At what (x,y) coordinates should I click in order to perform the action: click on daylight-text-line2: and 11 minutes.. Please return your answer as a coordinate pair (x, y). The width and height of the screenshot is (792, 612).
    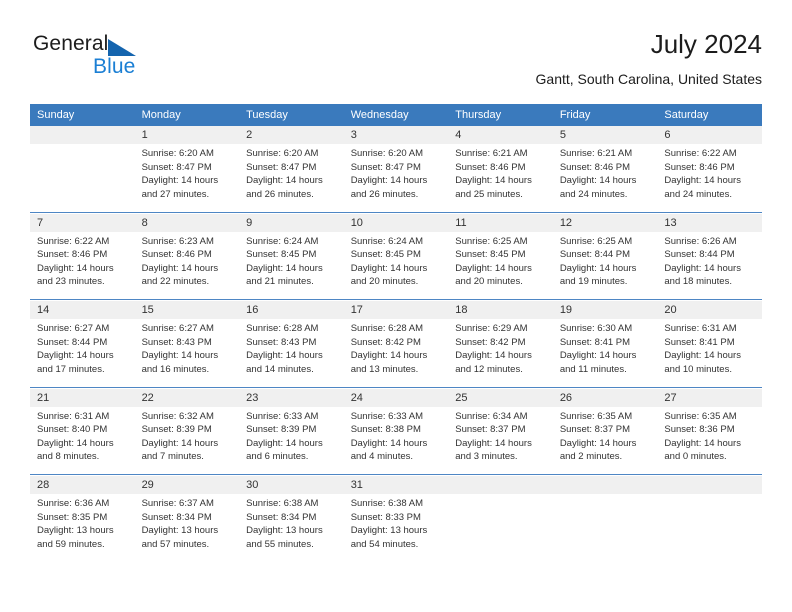
    Looking at the image, I should click on (593, 369).